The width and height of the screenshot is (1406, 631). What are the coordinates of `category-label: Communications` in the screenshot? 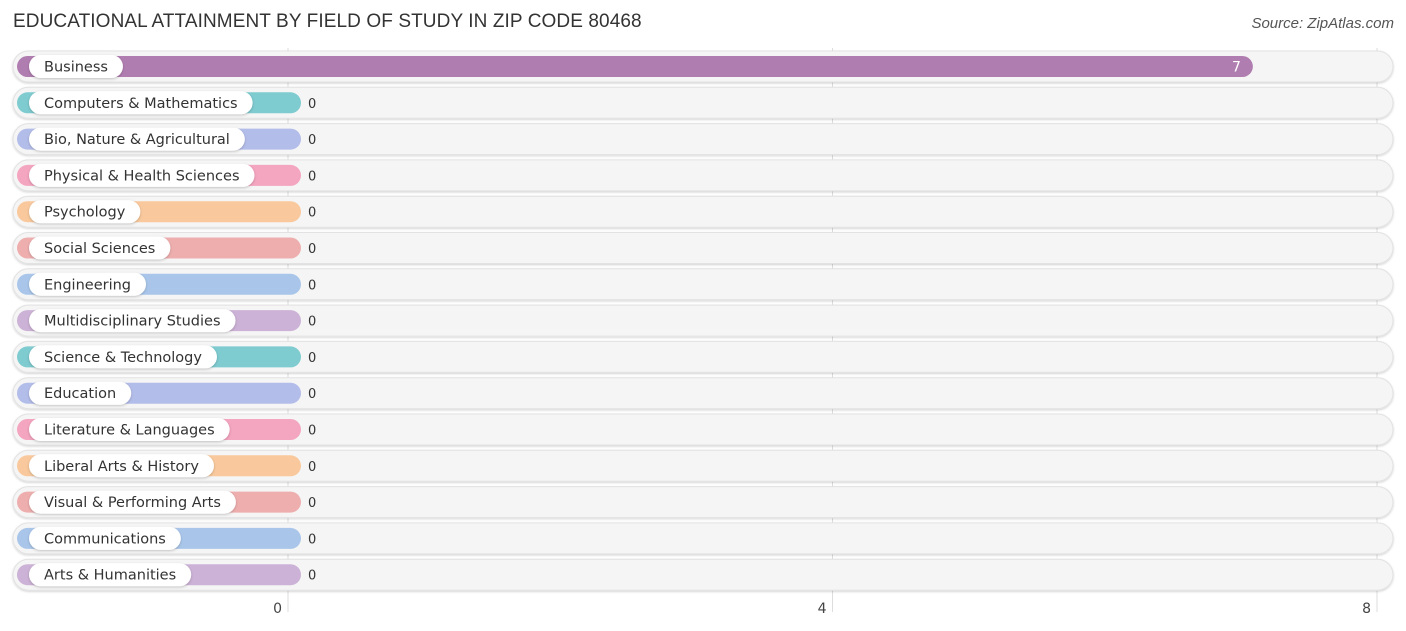 It's located at (105, 539).